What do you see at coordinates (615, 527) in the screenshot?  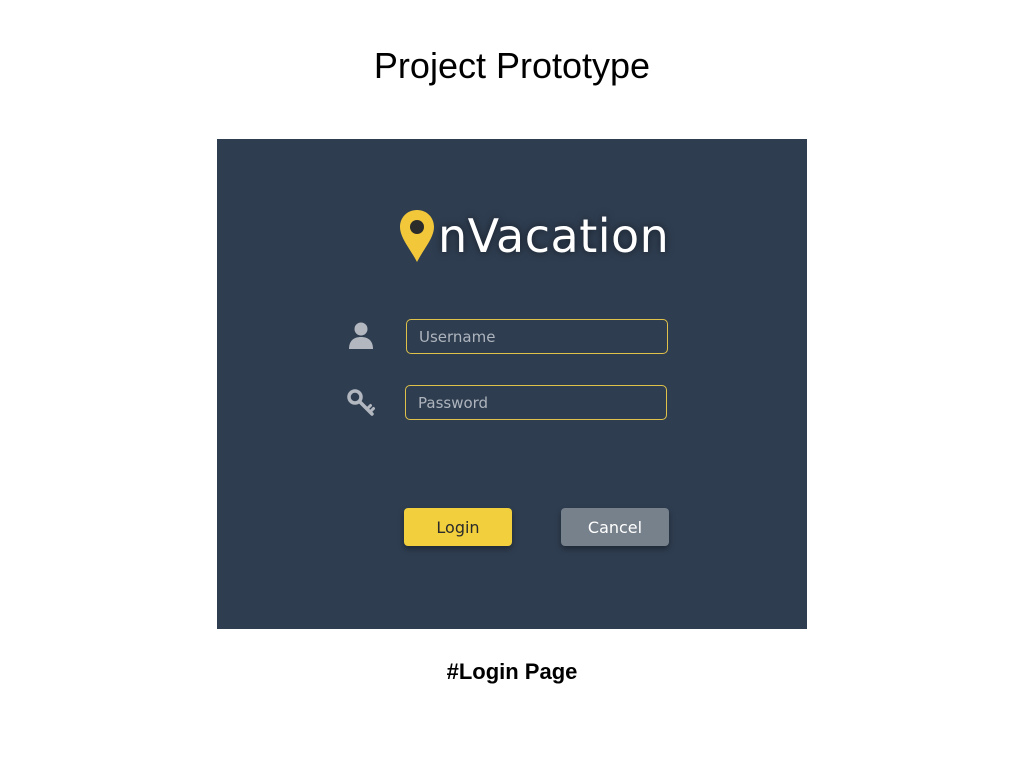 I see `cancel-button: Cancel` at bounding box center [615, 527].